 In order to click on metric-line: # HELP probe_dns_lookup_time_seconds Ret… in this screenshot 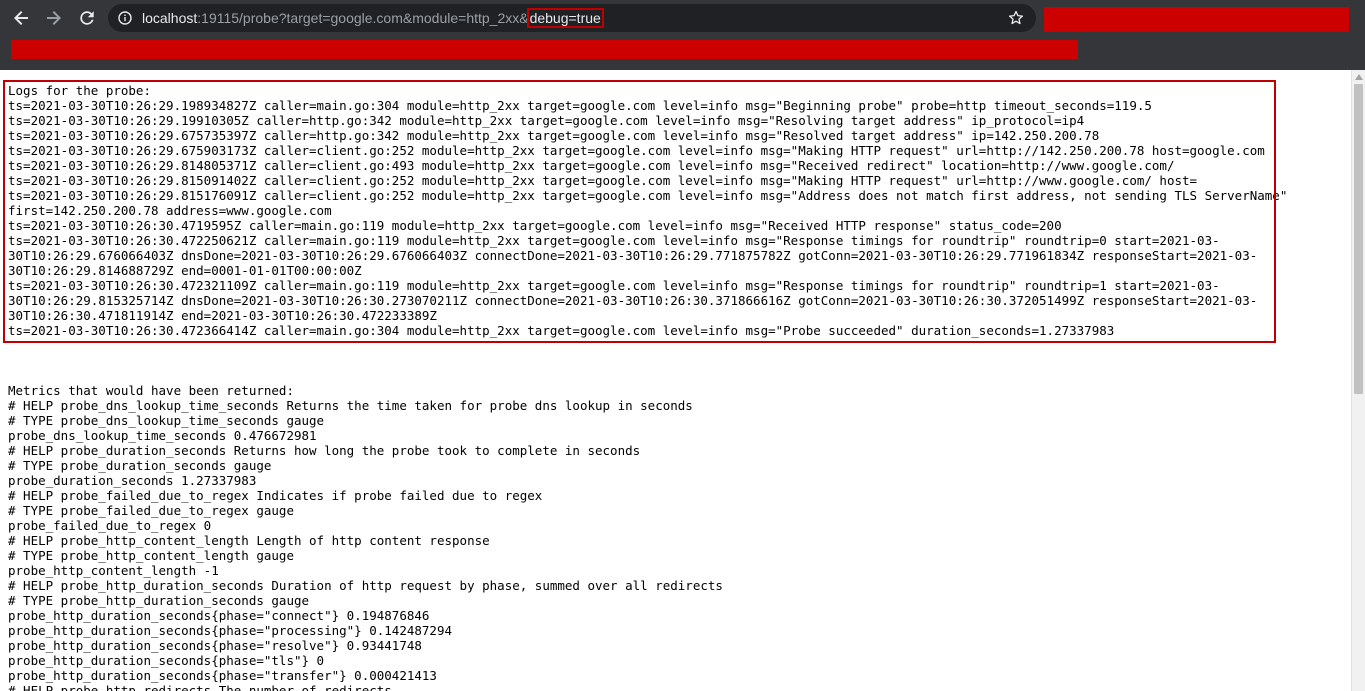, I will do `click(350, 405)`.